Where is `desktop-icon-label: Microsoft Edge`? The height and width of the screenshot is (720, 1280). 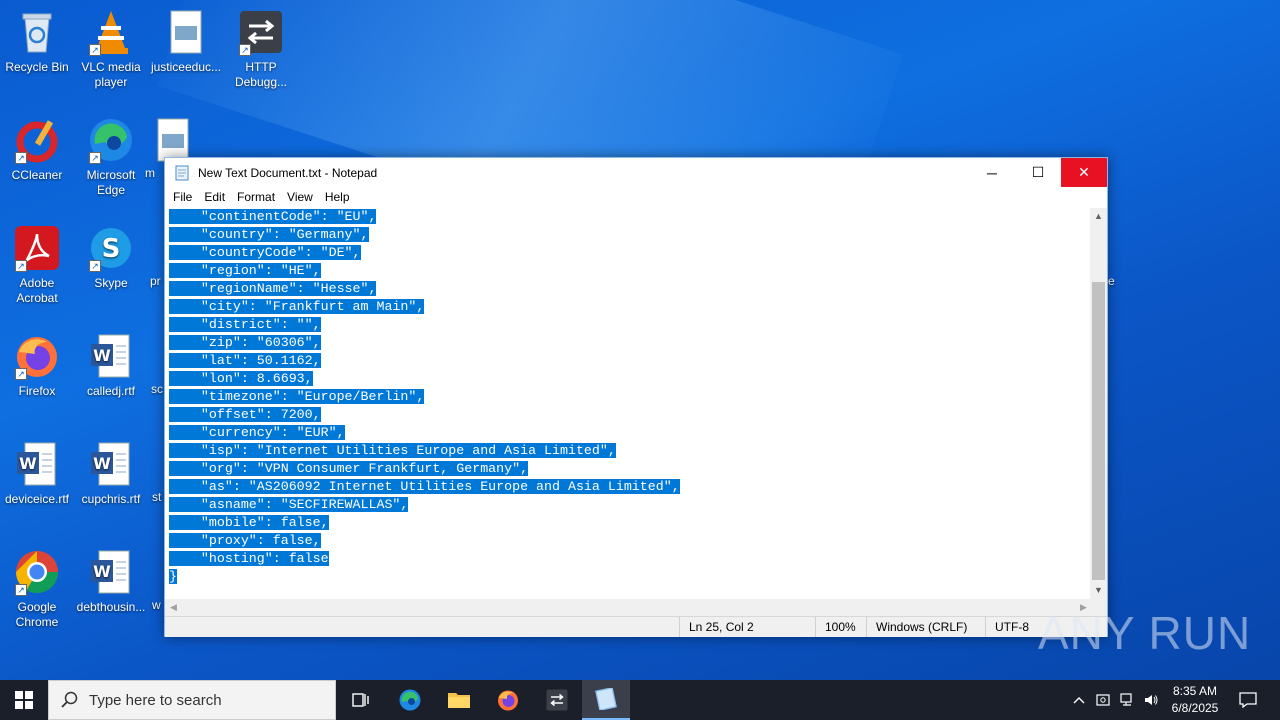
desktop-icon-label: Microsoft Edge is located at coordinates (111, 182).